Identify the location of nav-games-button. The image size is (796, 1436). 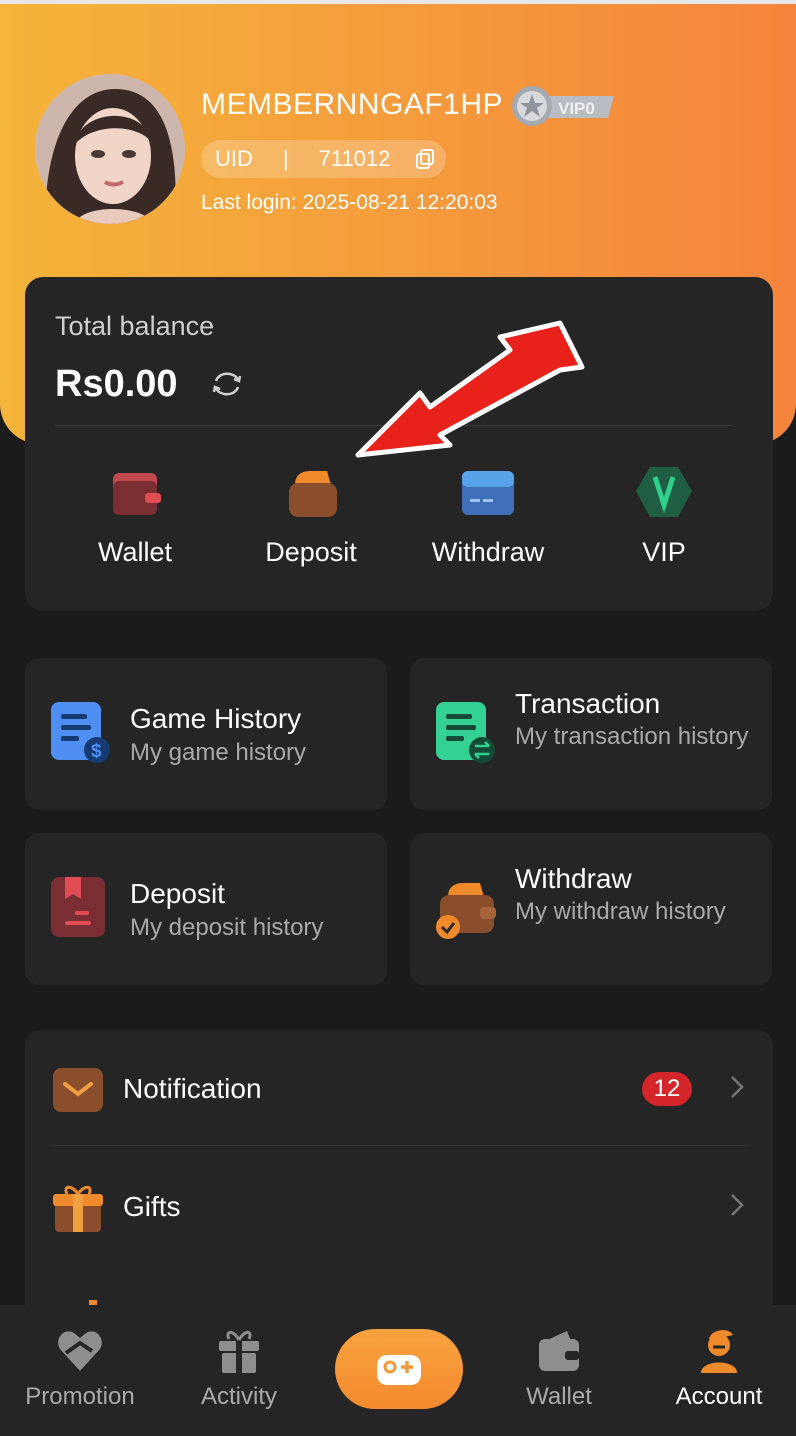
(399, 1369).